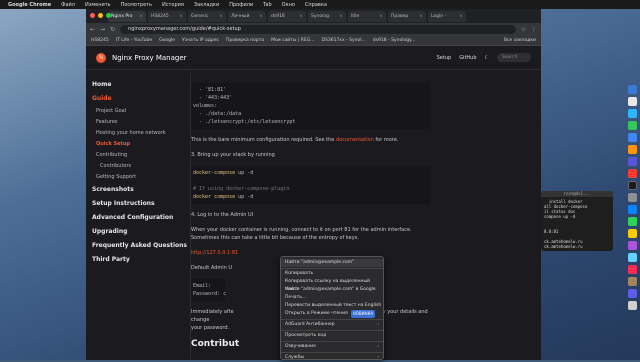 This screenshot has width=640, height=362. What do you see at coordinates (68, 5) in the screenshot?
I see `menubar-item: Файл` at bounding box center [68, 5].